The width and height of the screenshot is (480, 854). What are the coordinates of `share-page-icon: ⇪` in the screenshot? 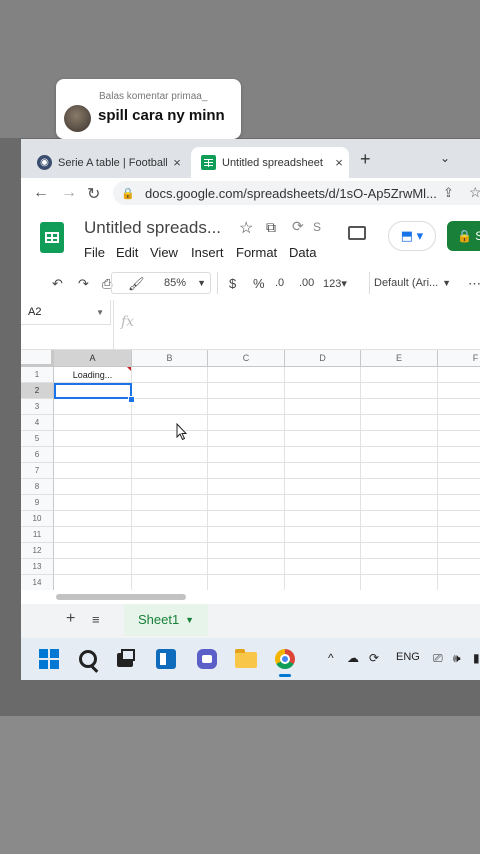 It's located at (448, 193).